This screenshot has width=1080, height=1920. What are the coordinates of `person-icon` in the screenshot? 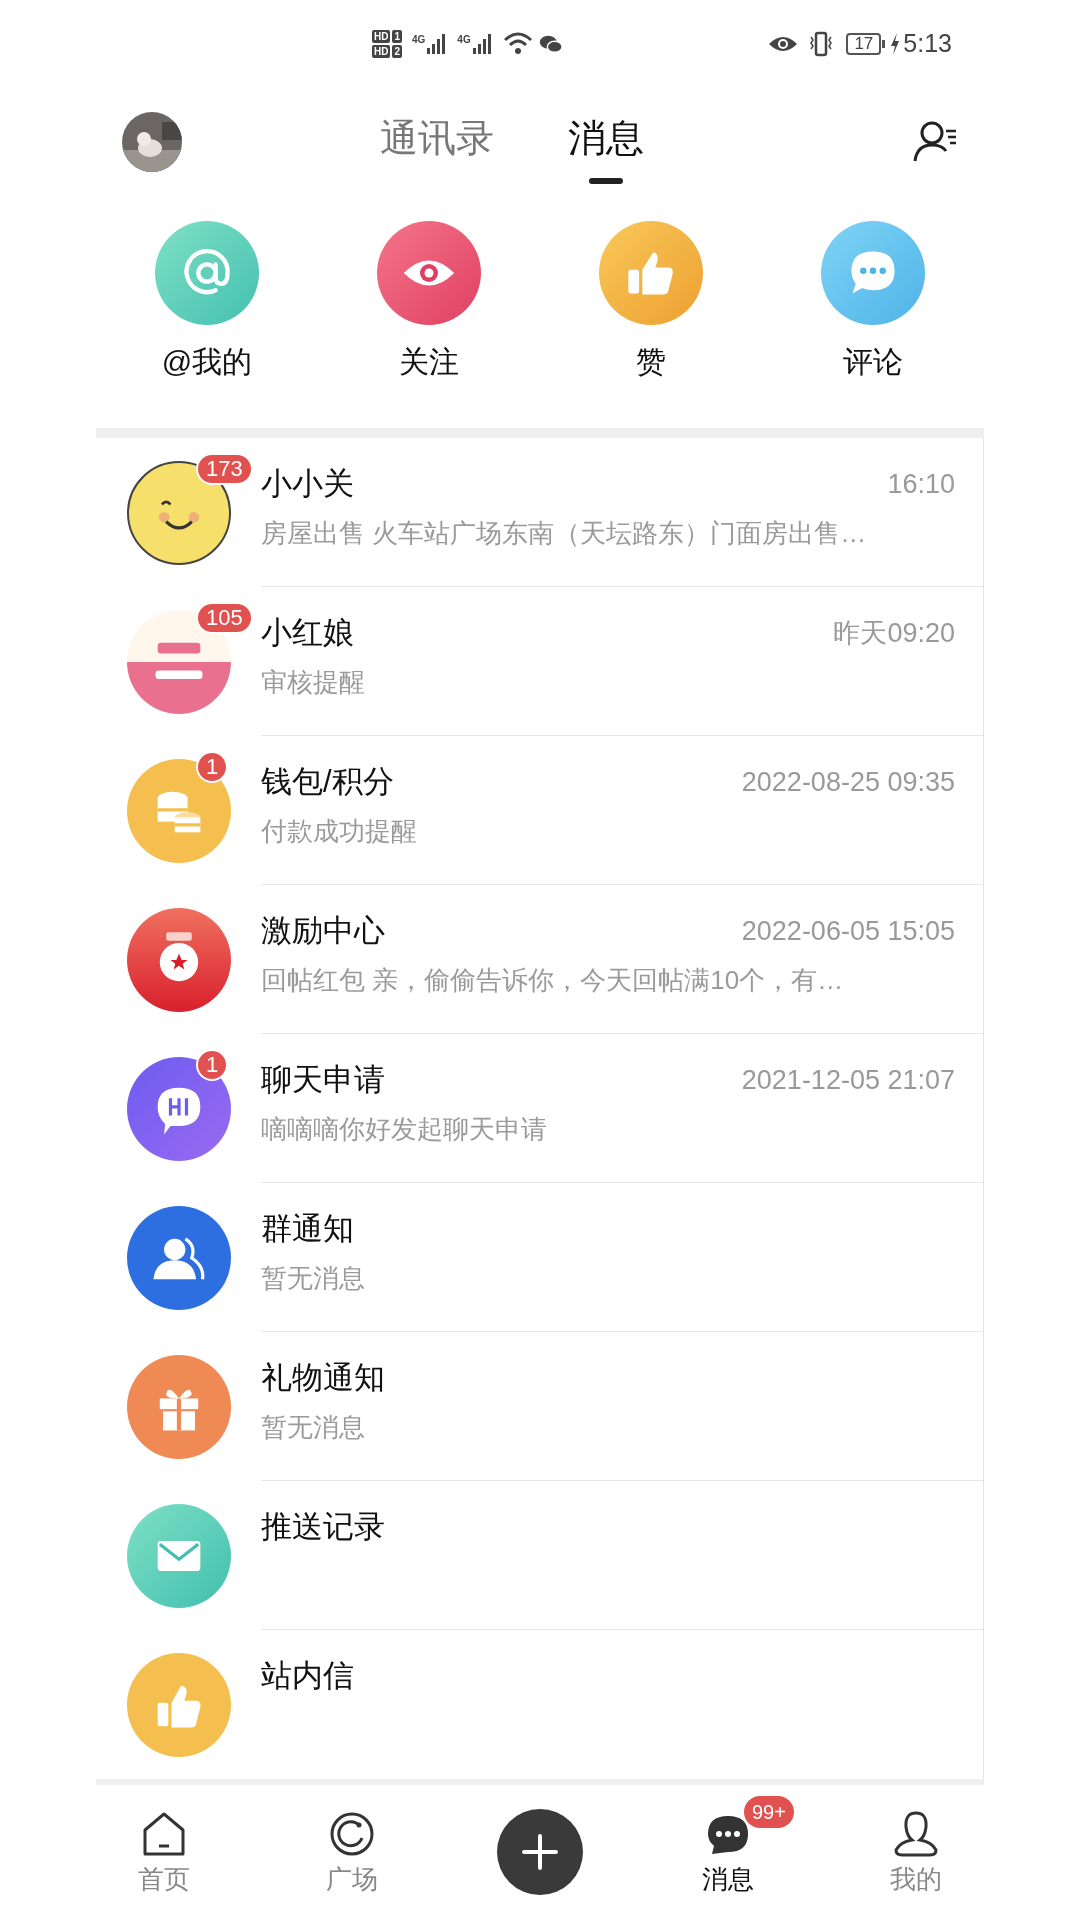 It's located at (916, 1834).